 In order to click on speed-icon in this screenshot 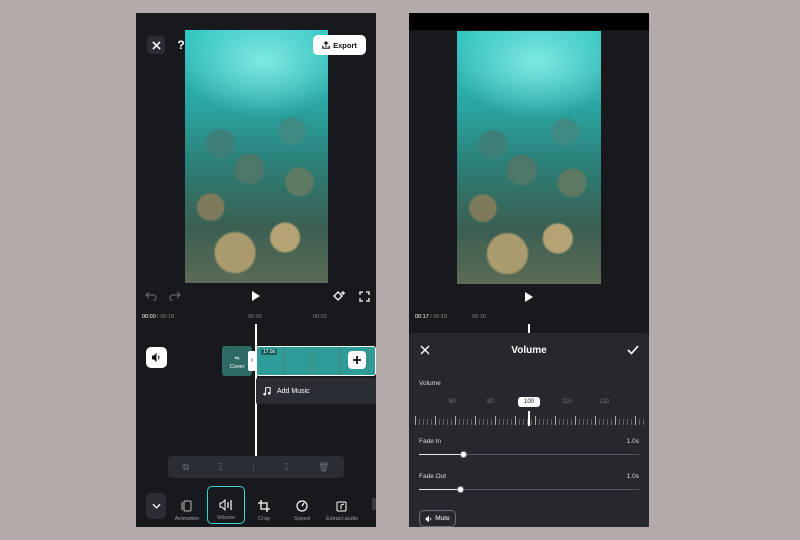, I will do `click(302, 506)`.